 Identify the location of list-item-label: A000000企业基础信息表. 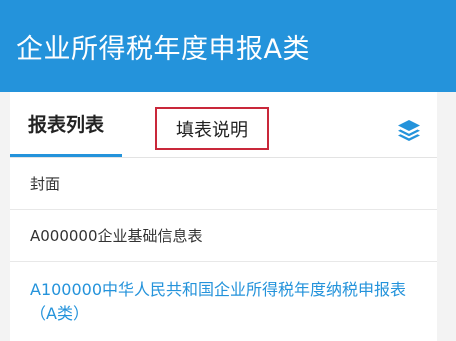
(116, 236).